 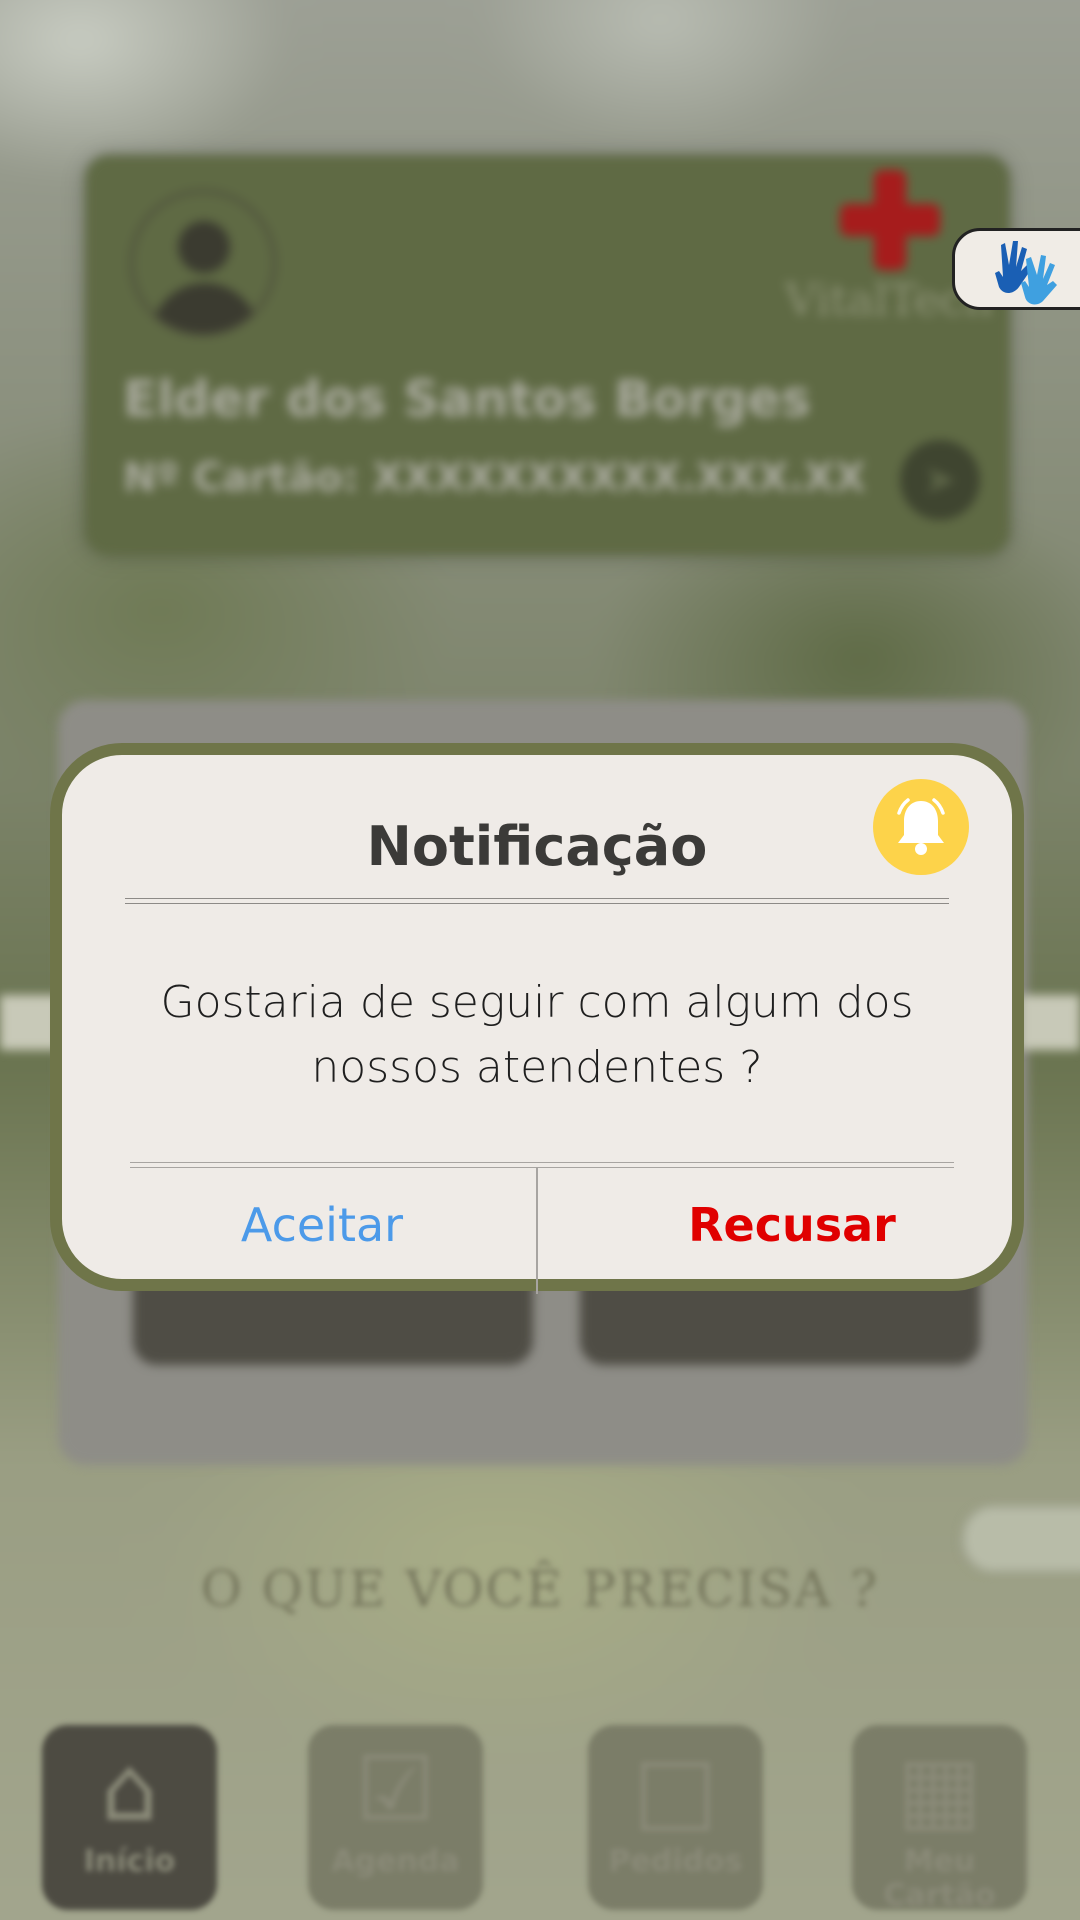 I want to click on nav-label: Meu Cartão, so click(x=939, y=1878).